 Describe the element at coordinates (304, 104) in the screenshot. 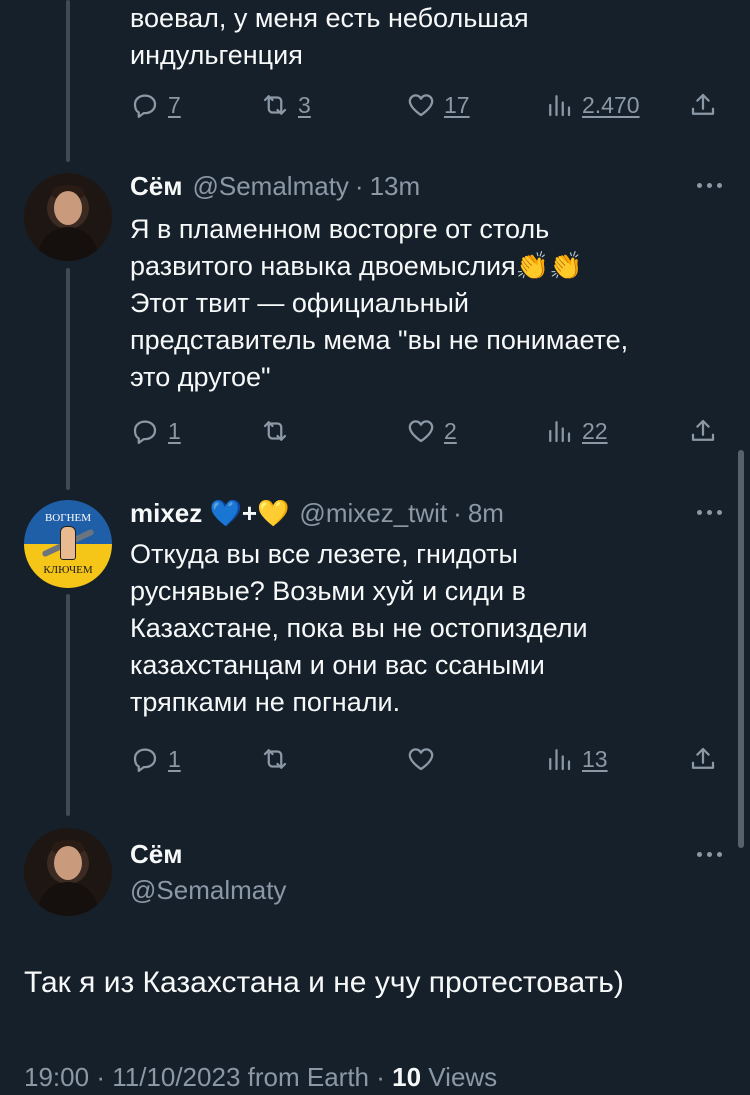

I see `retweet-count: 3` at that location.